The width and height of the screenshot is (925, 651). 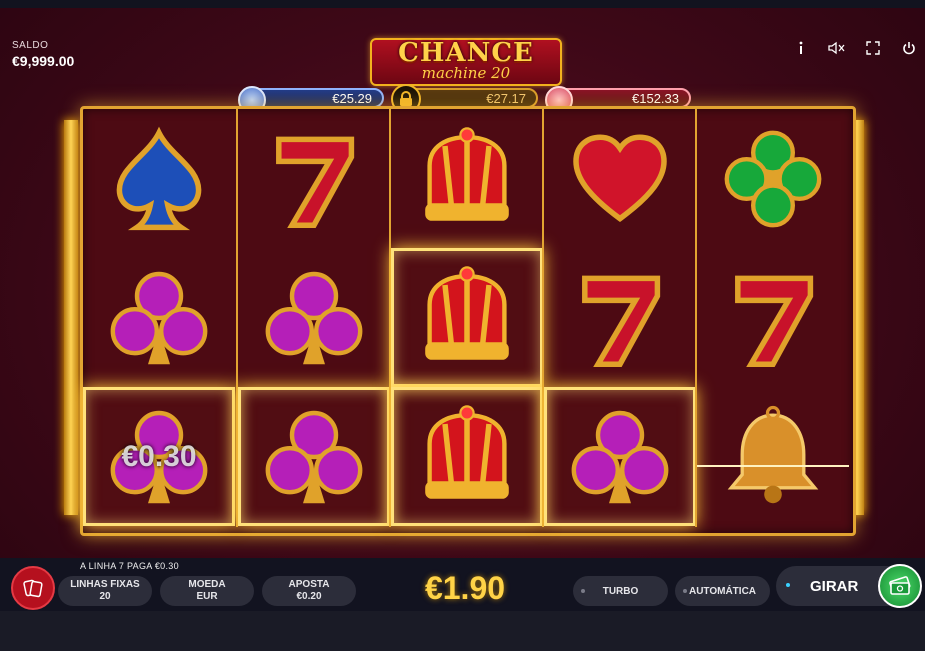 I want to click on jackpot-red-value: €152.33, so click(x=655, y=98).